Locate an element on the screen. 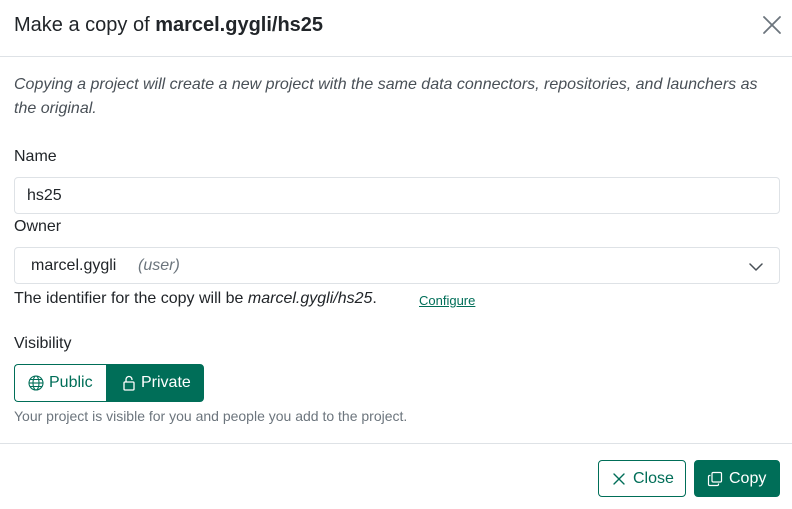 The image size is (792, 509). name-label: Name is located at coordinates (35, 156).